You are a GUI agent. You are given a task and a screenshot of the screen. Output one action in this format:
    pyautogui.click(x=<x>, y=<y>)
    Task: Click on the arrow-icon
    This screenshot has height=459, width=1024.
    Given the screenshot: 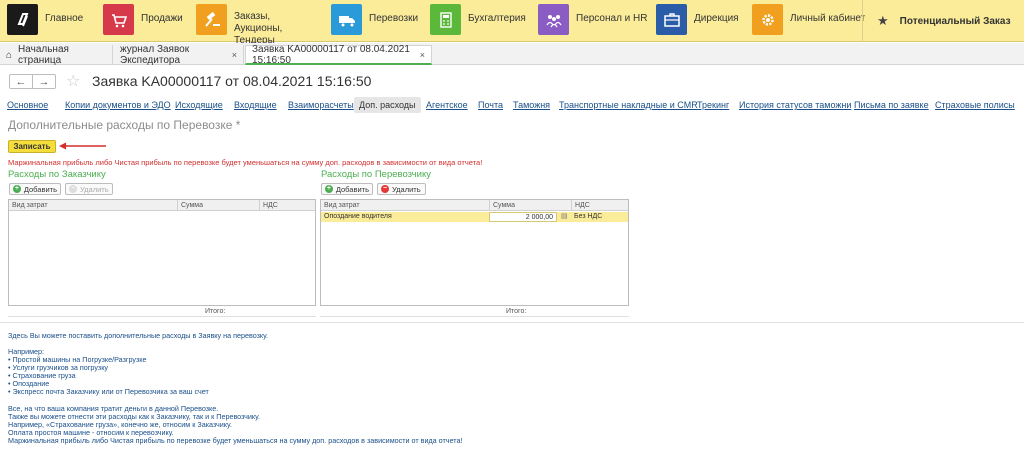 What is the action you would take?
    pyautogui.click(x=82, y=146)
    